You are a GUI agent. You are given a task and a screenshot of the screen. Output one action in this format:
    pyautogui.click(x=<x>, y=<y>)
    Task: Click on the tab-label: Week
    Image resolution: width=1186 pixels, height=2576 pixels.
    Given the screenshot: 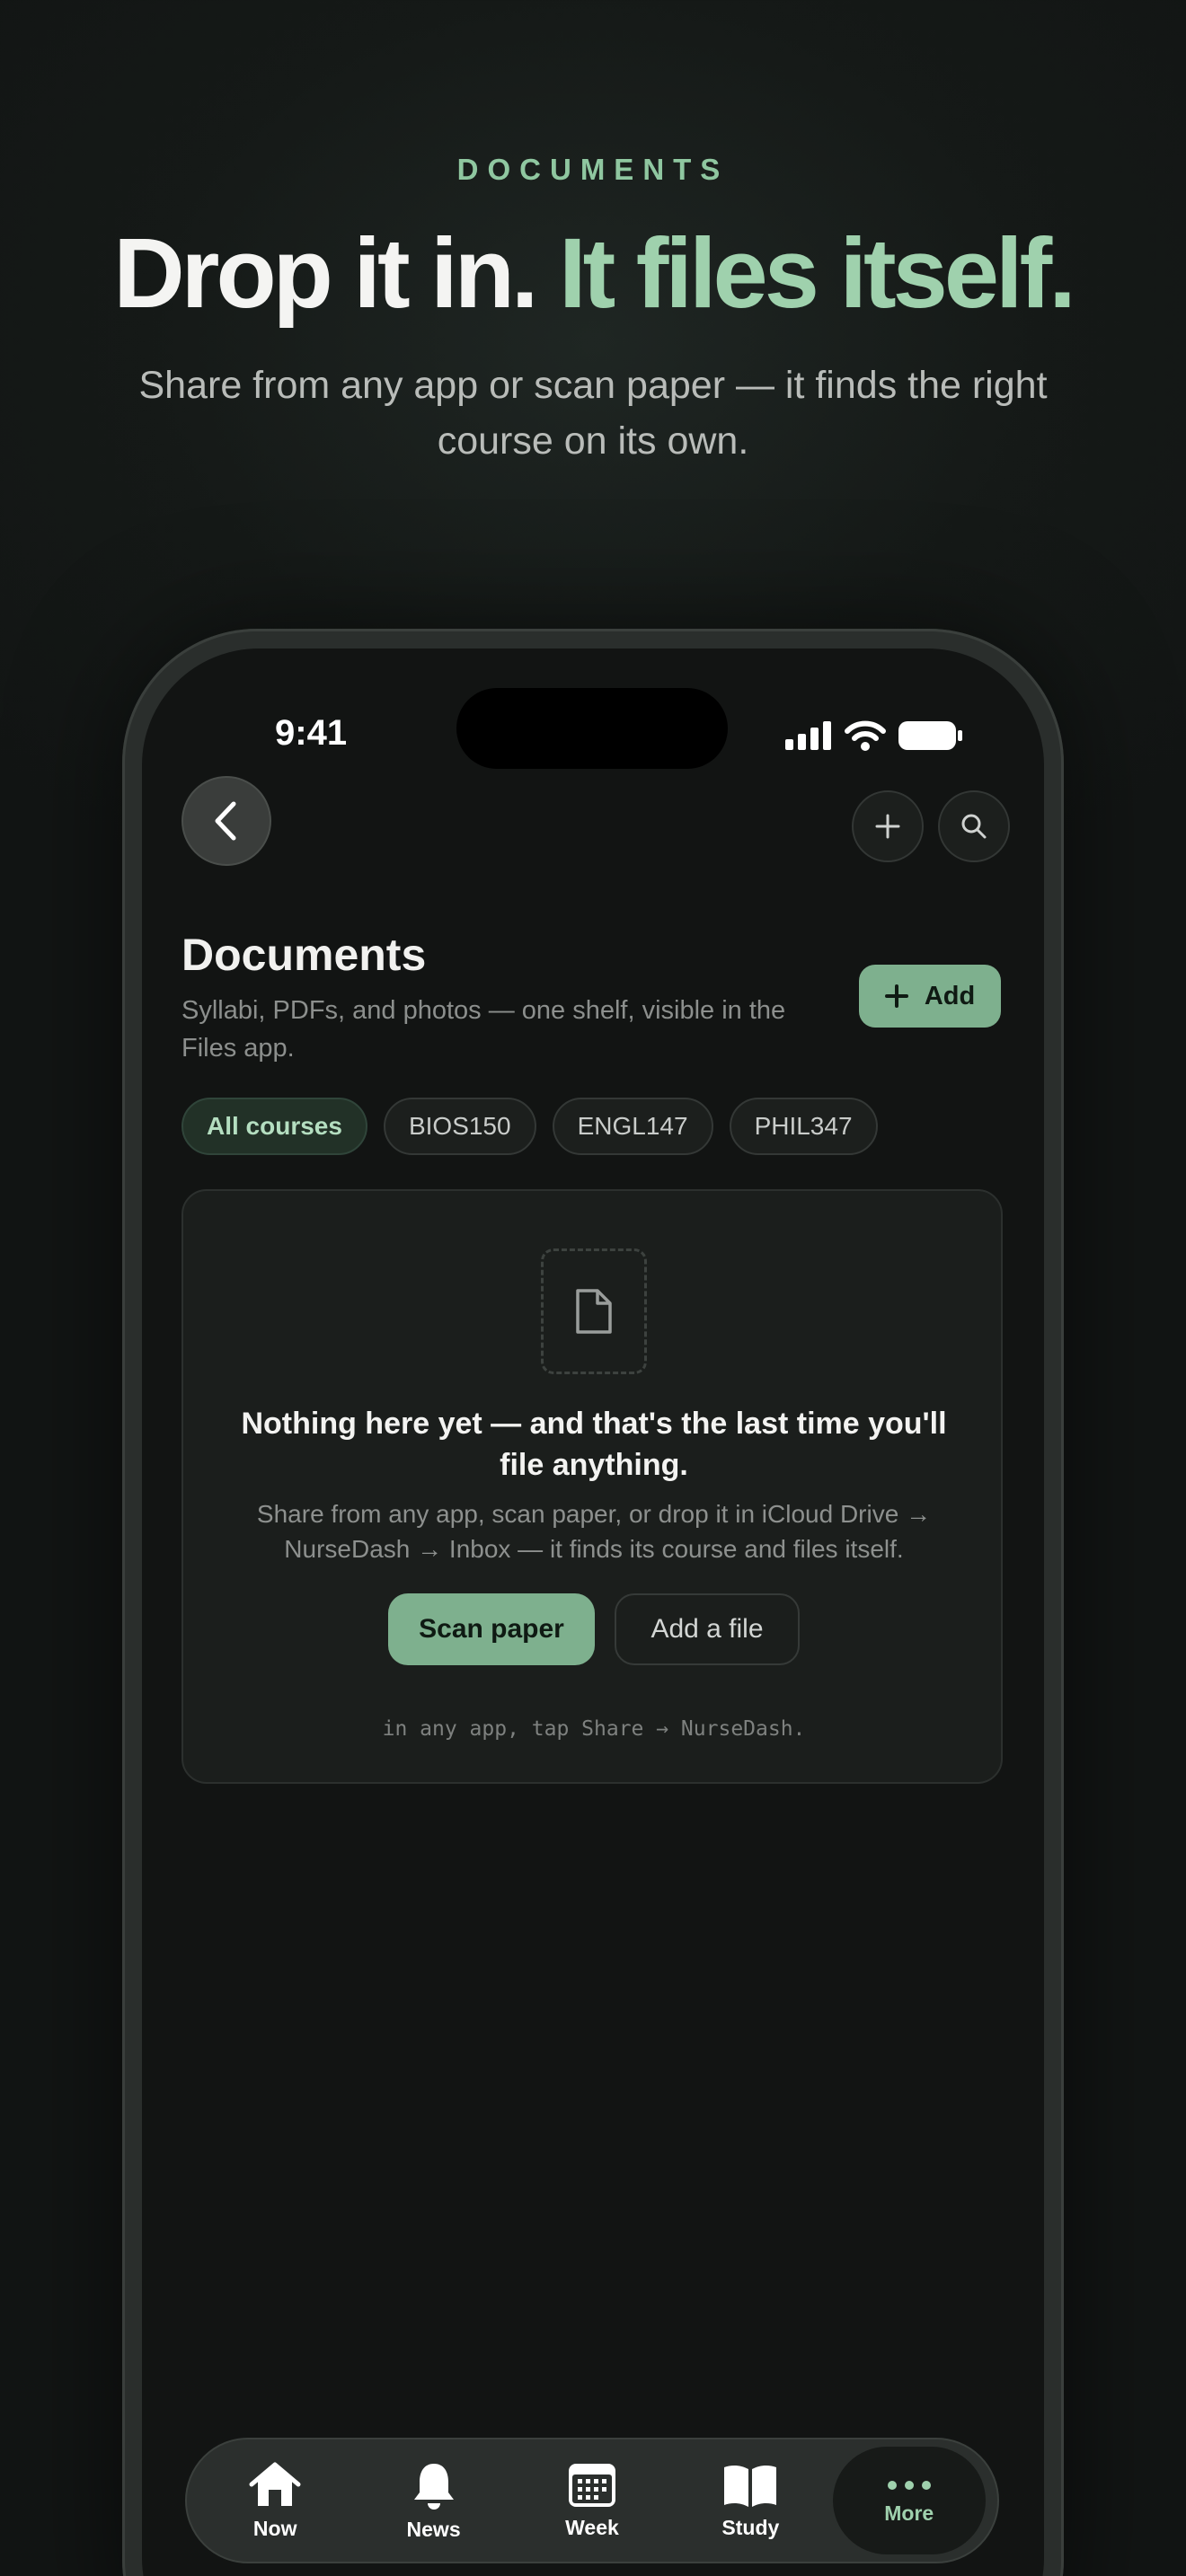 What is the action you would take?
    pyautogui.click(x=592, y=2527)
    